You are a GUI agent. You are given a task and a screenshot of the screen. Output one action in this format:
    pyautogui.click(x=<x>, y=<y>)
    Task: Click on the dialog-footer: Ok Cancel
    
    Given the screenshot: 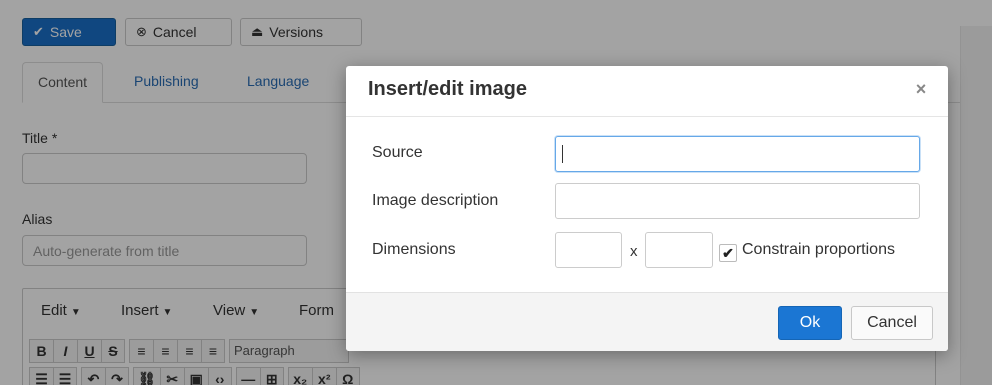 What is the action you would take?
    pyautogui.click(x=647, y=321)
    